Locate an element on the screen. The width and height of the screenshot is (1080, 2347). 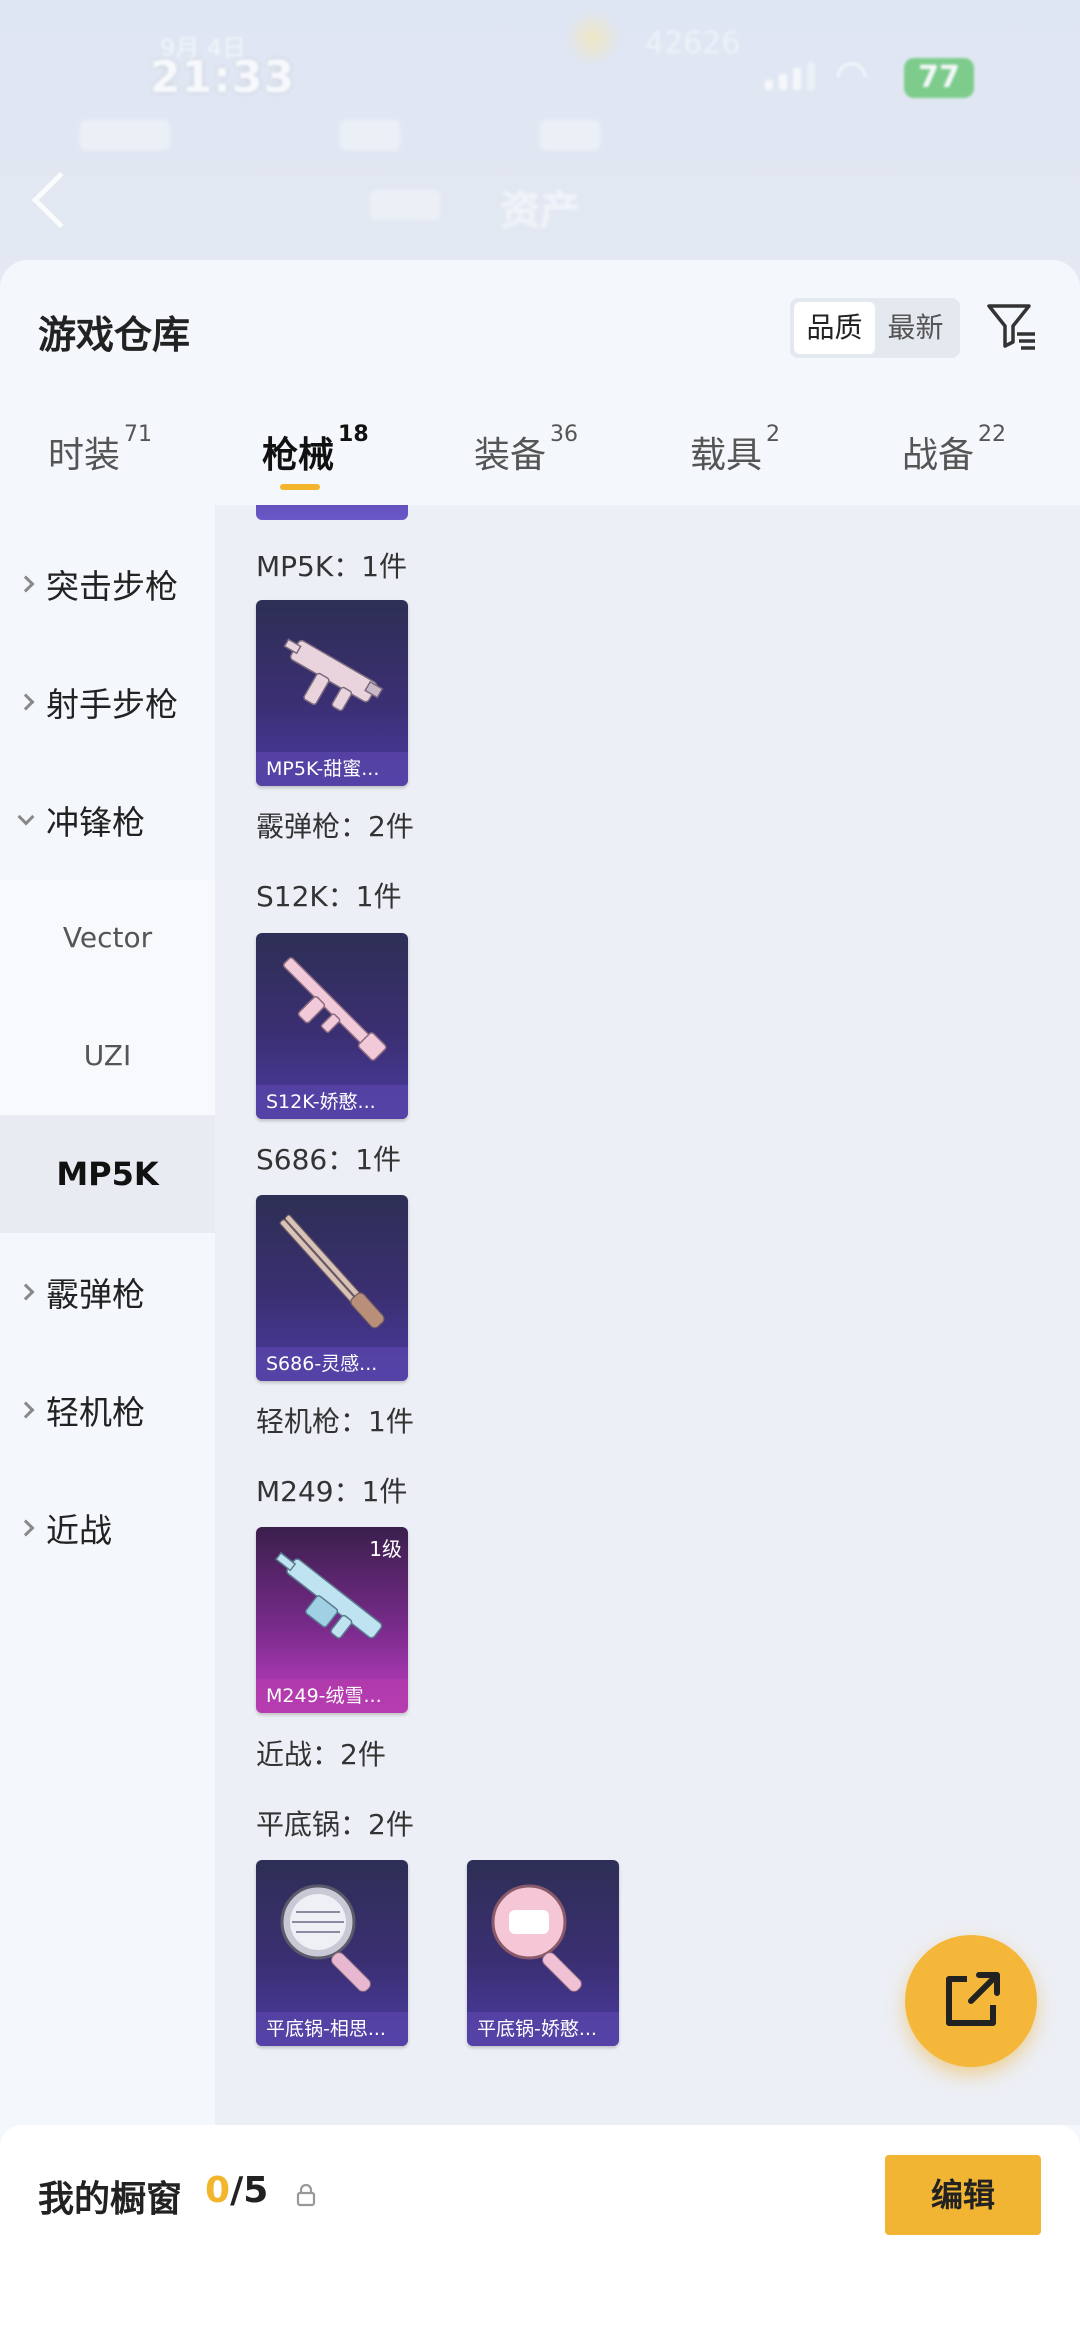
tab-fashion: 时装71 is located at coordinates (100, 450).